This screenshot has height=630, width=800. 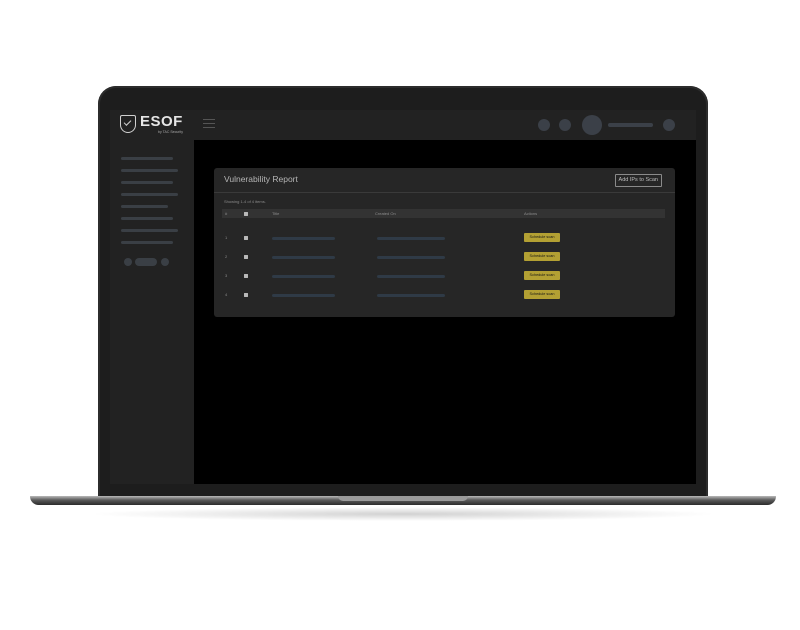 I want to click on brand-name: ESOF, so click(x=161, y=121).